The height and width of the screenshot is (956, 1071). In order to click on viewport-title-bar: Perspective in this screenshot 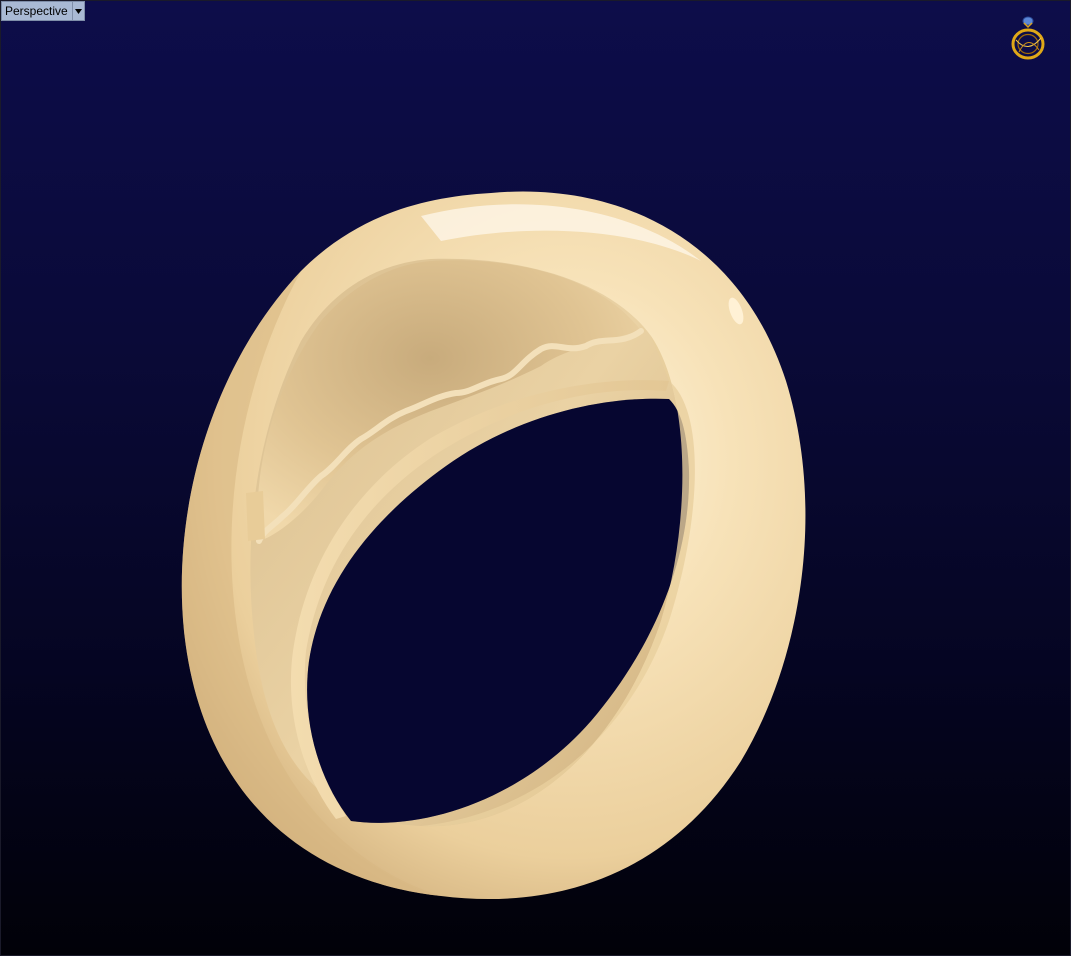, I will do `click(43, 11)`.